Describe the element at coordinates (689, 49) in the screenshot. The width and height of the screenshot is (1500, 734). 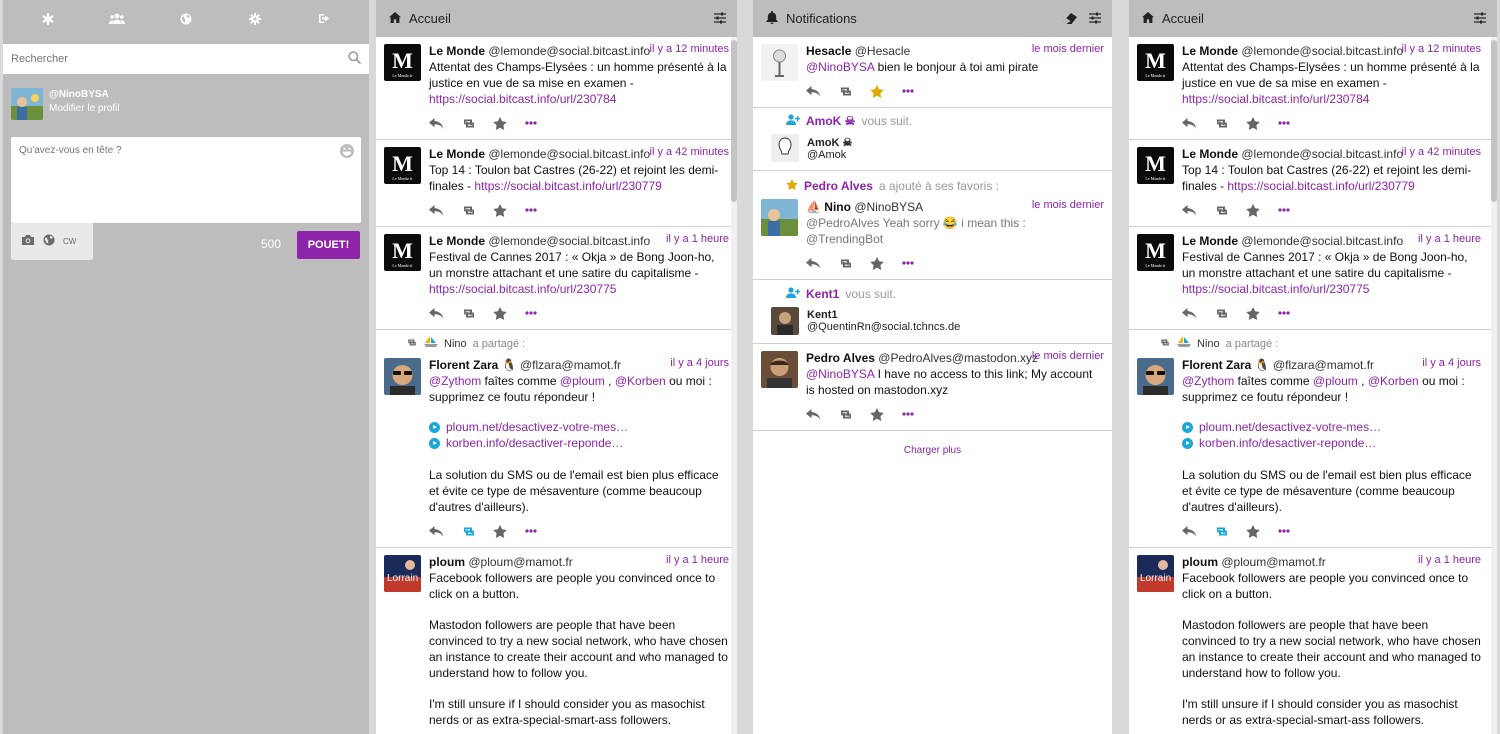
I see `timestamp: il y a 12 minutes` at that location.